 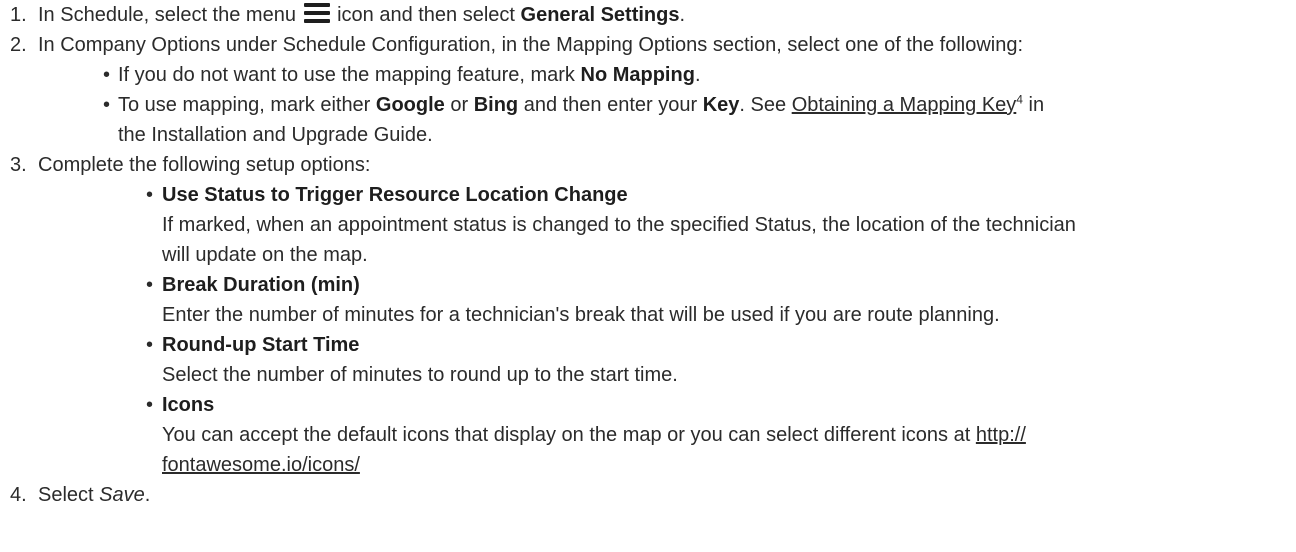 What do you see at coordinates (721, 105) in the screenshot?
I see `key-label: Key` at bounding box center [721, 105].